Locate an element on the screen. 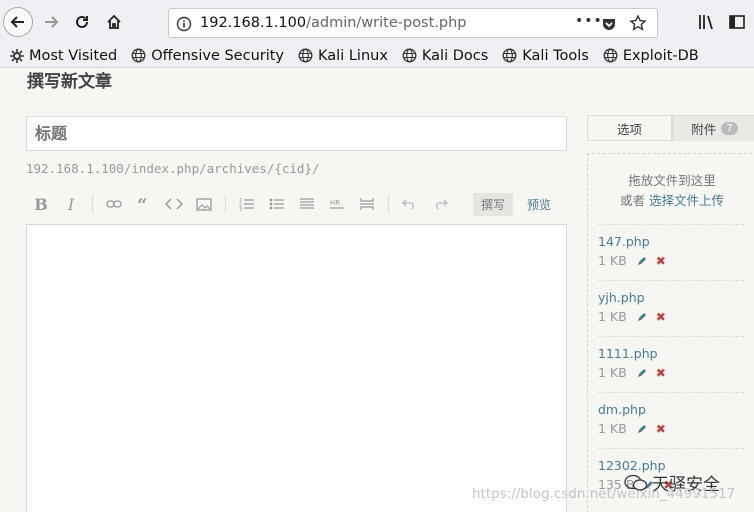 The width and height of the screenshot is (754, 512). link-button is located at coordinates (114, 204).